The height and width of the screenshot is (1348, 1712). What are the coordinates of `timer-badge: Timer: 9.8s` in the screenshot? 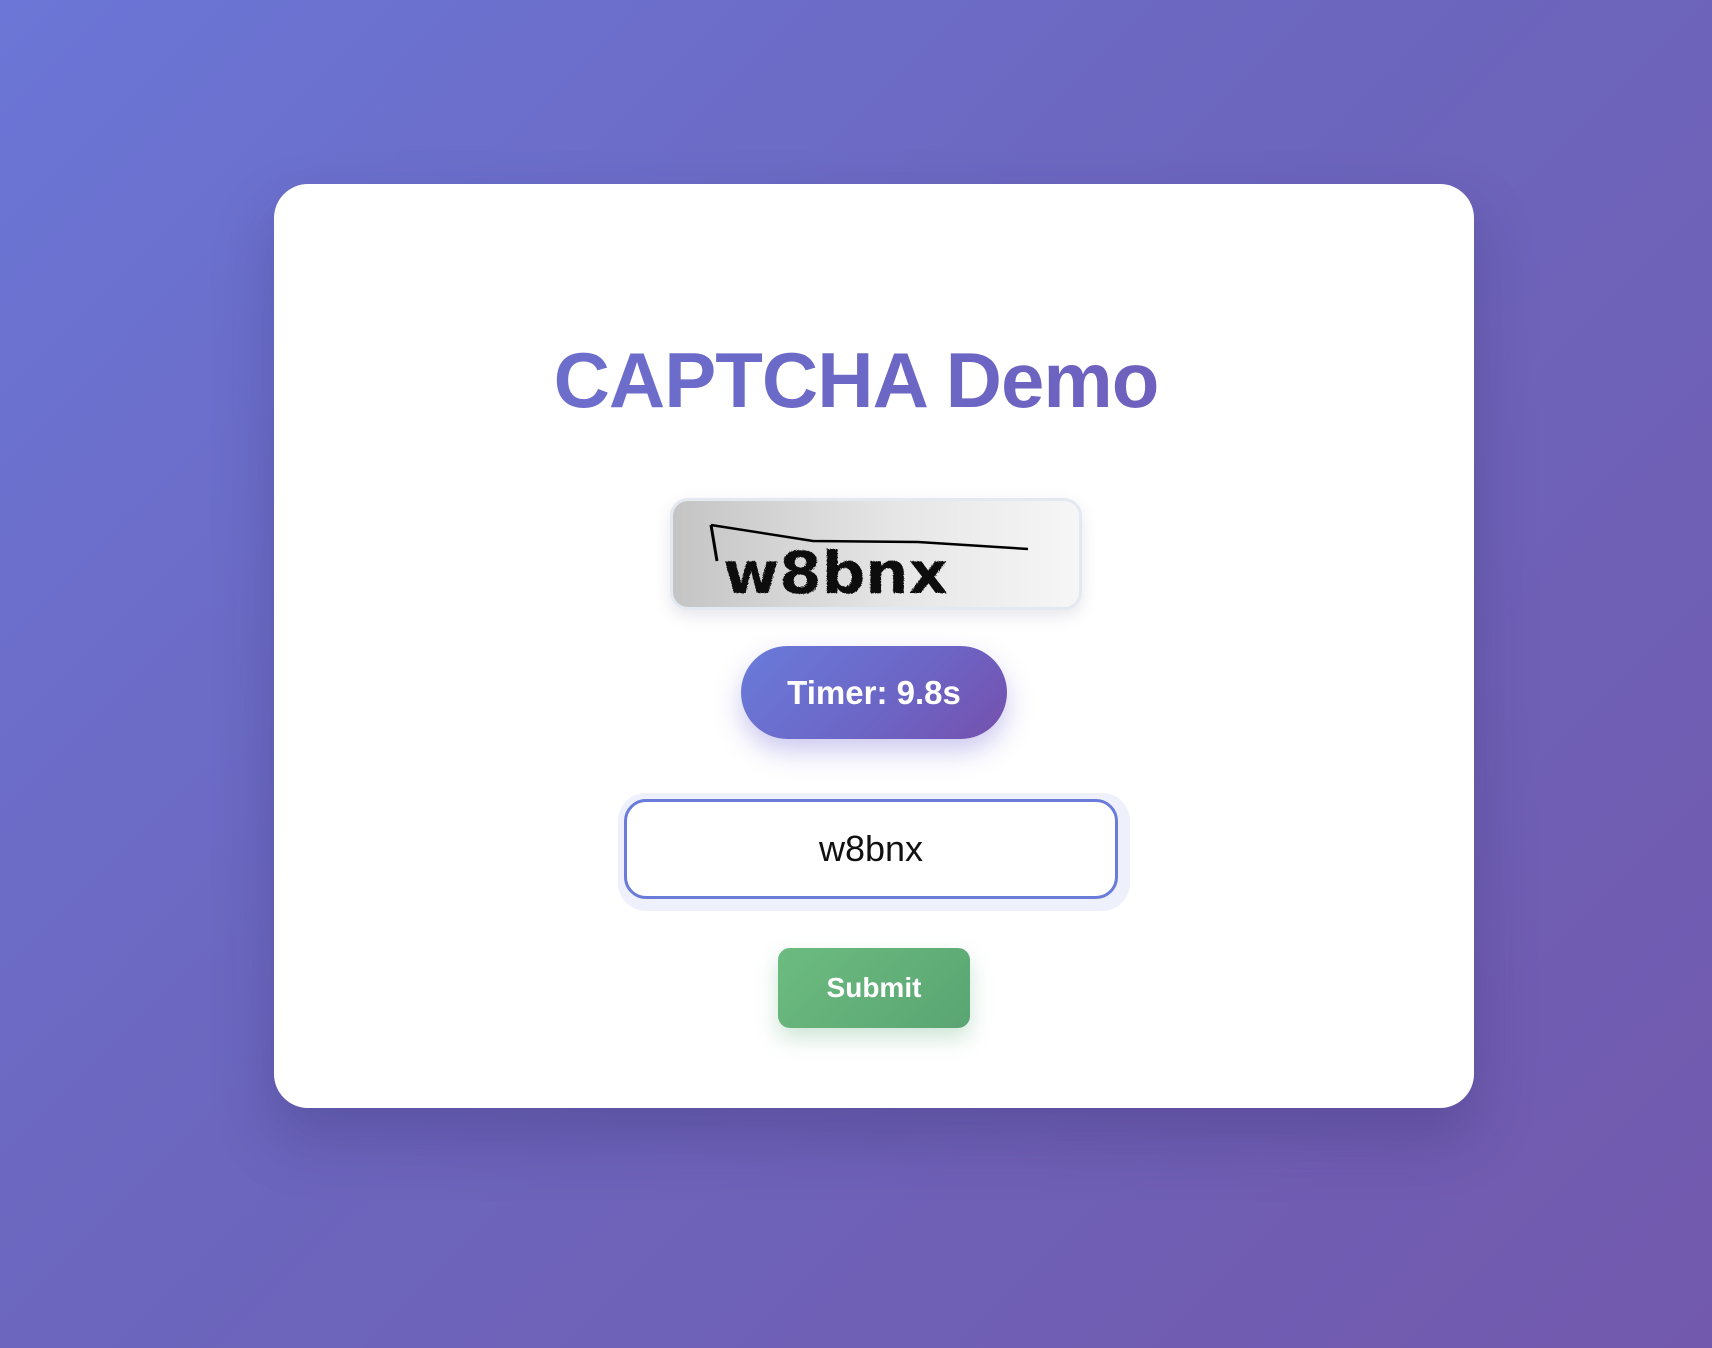 It's located at (874, 692).